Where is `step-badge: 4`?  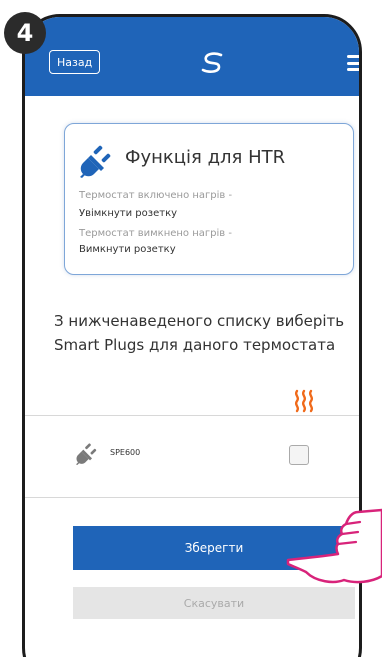 step-badge: 4 is located at coordinates (25, 33).